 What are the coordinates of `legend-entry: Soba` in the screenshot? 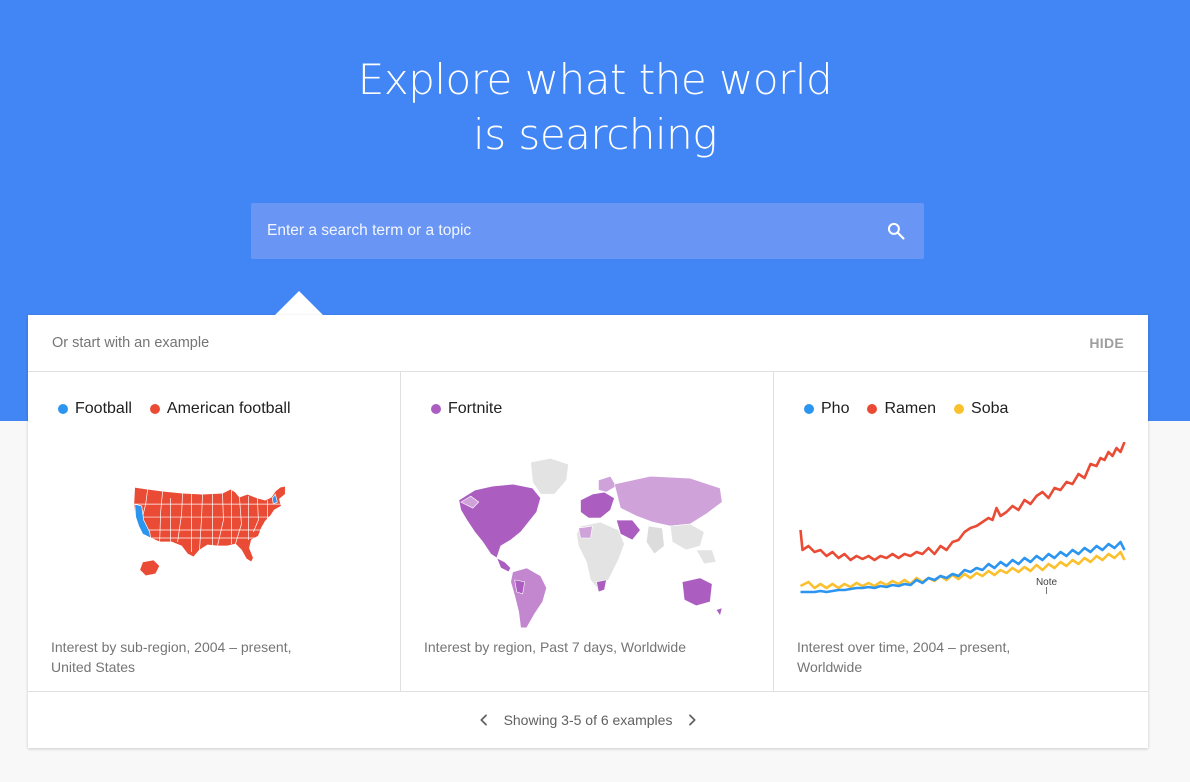 It's located at (981, 409).